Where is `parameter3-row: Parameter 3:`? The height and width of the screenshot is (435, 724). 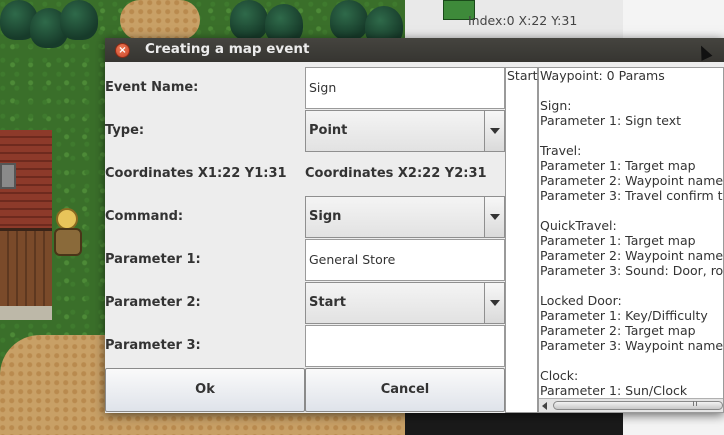
parameter3-row: Parameter 3: is located at coordinates (305, 346).